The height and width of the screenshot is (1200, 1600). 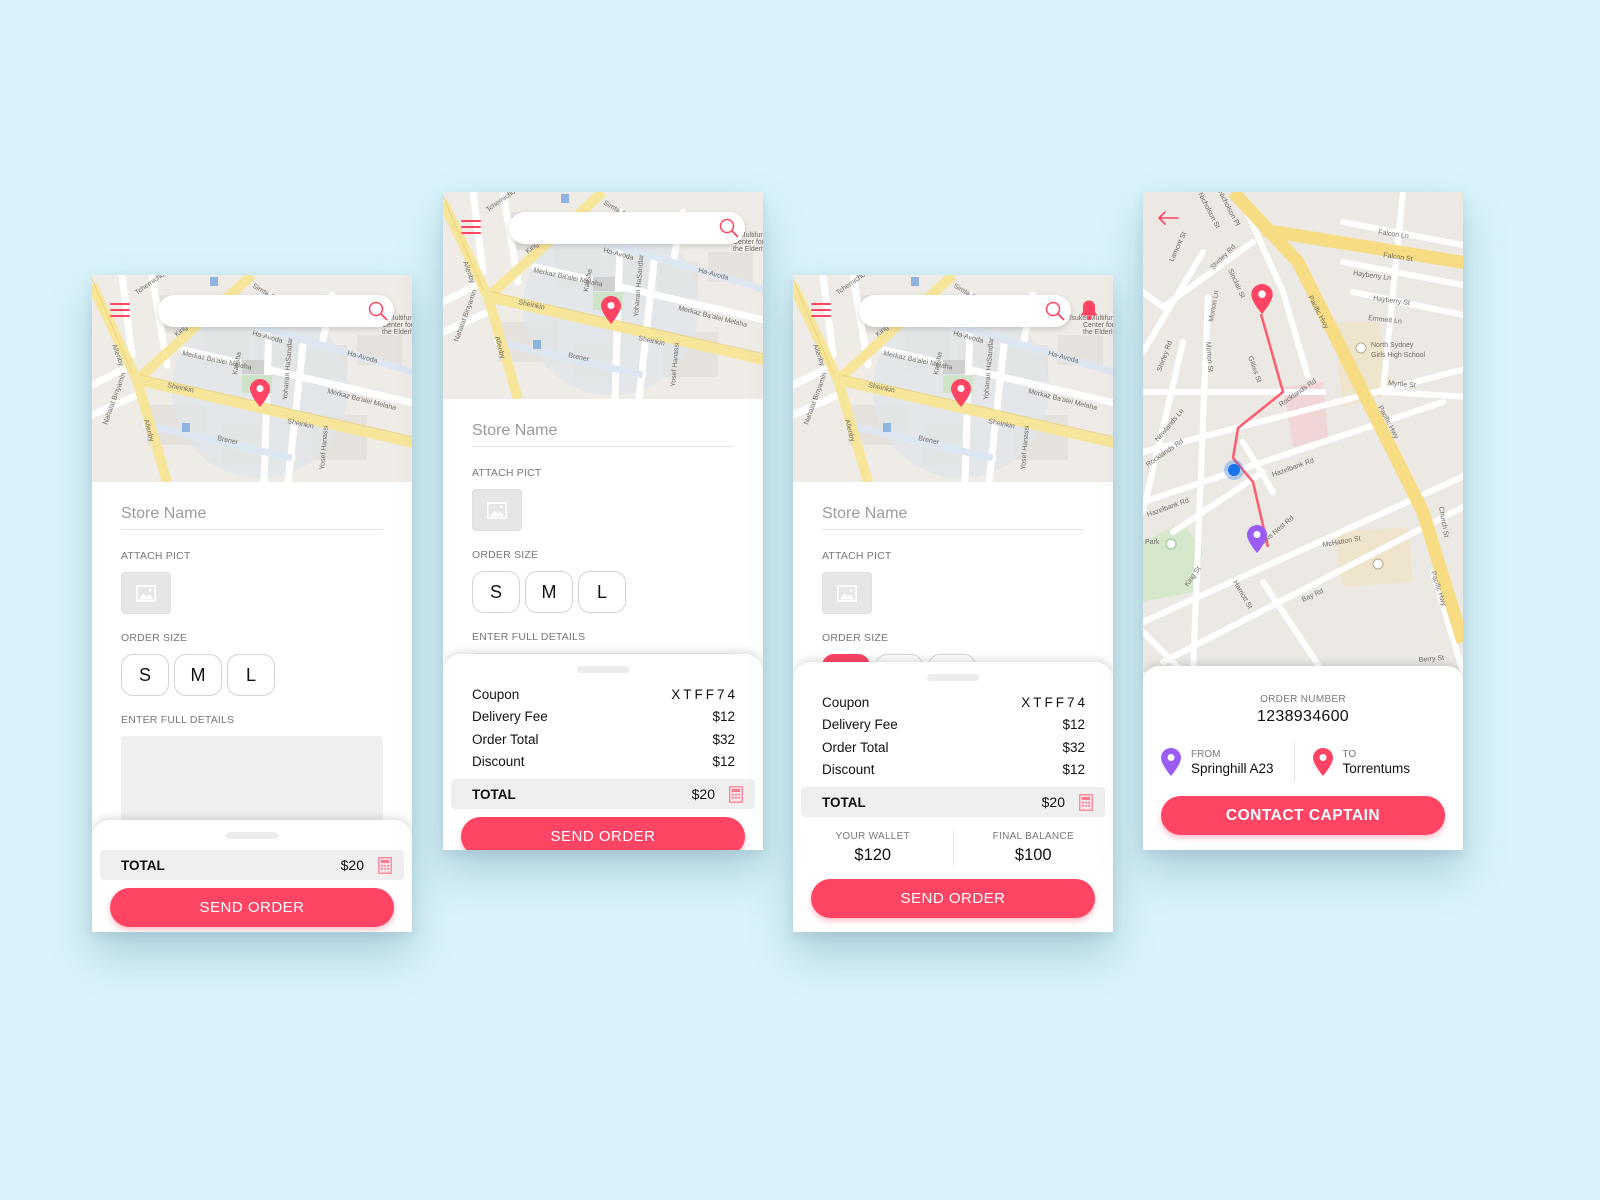 What do you see at coordinates (873, 836) in the screenshot?
I see `wallet-label: YOUR WALLET` at bounding box center [873, 836].